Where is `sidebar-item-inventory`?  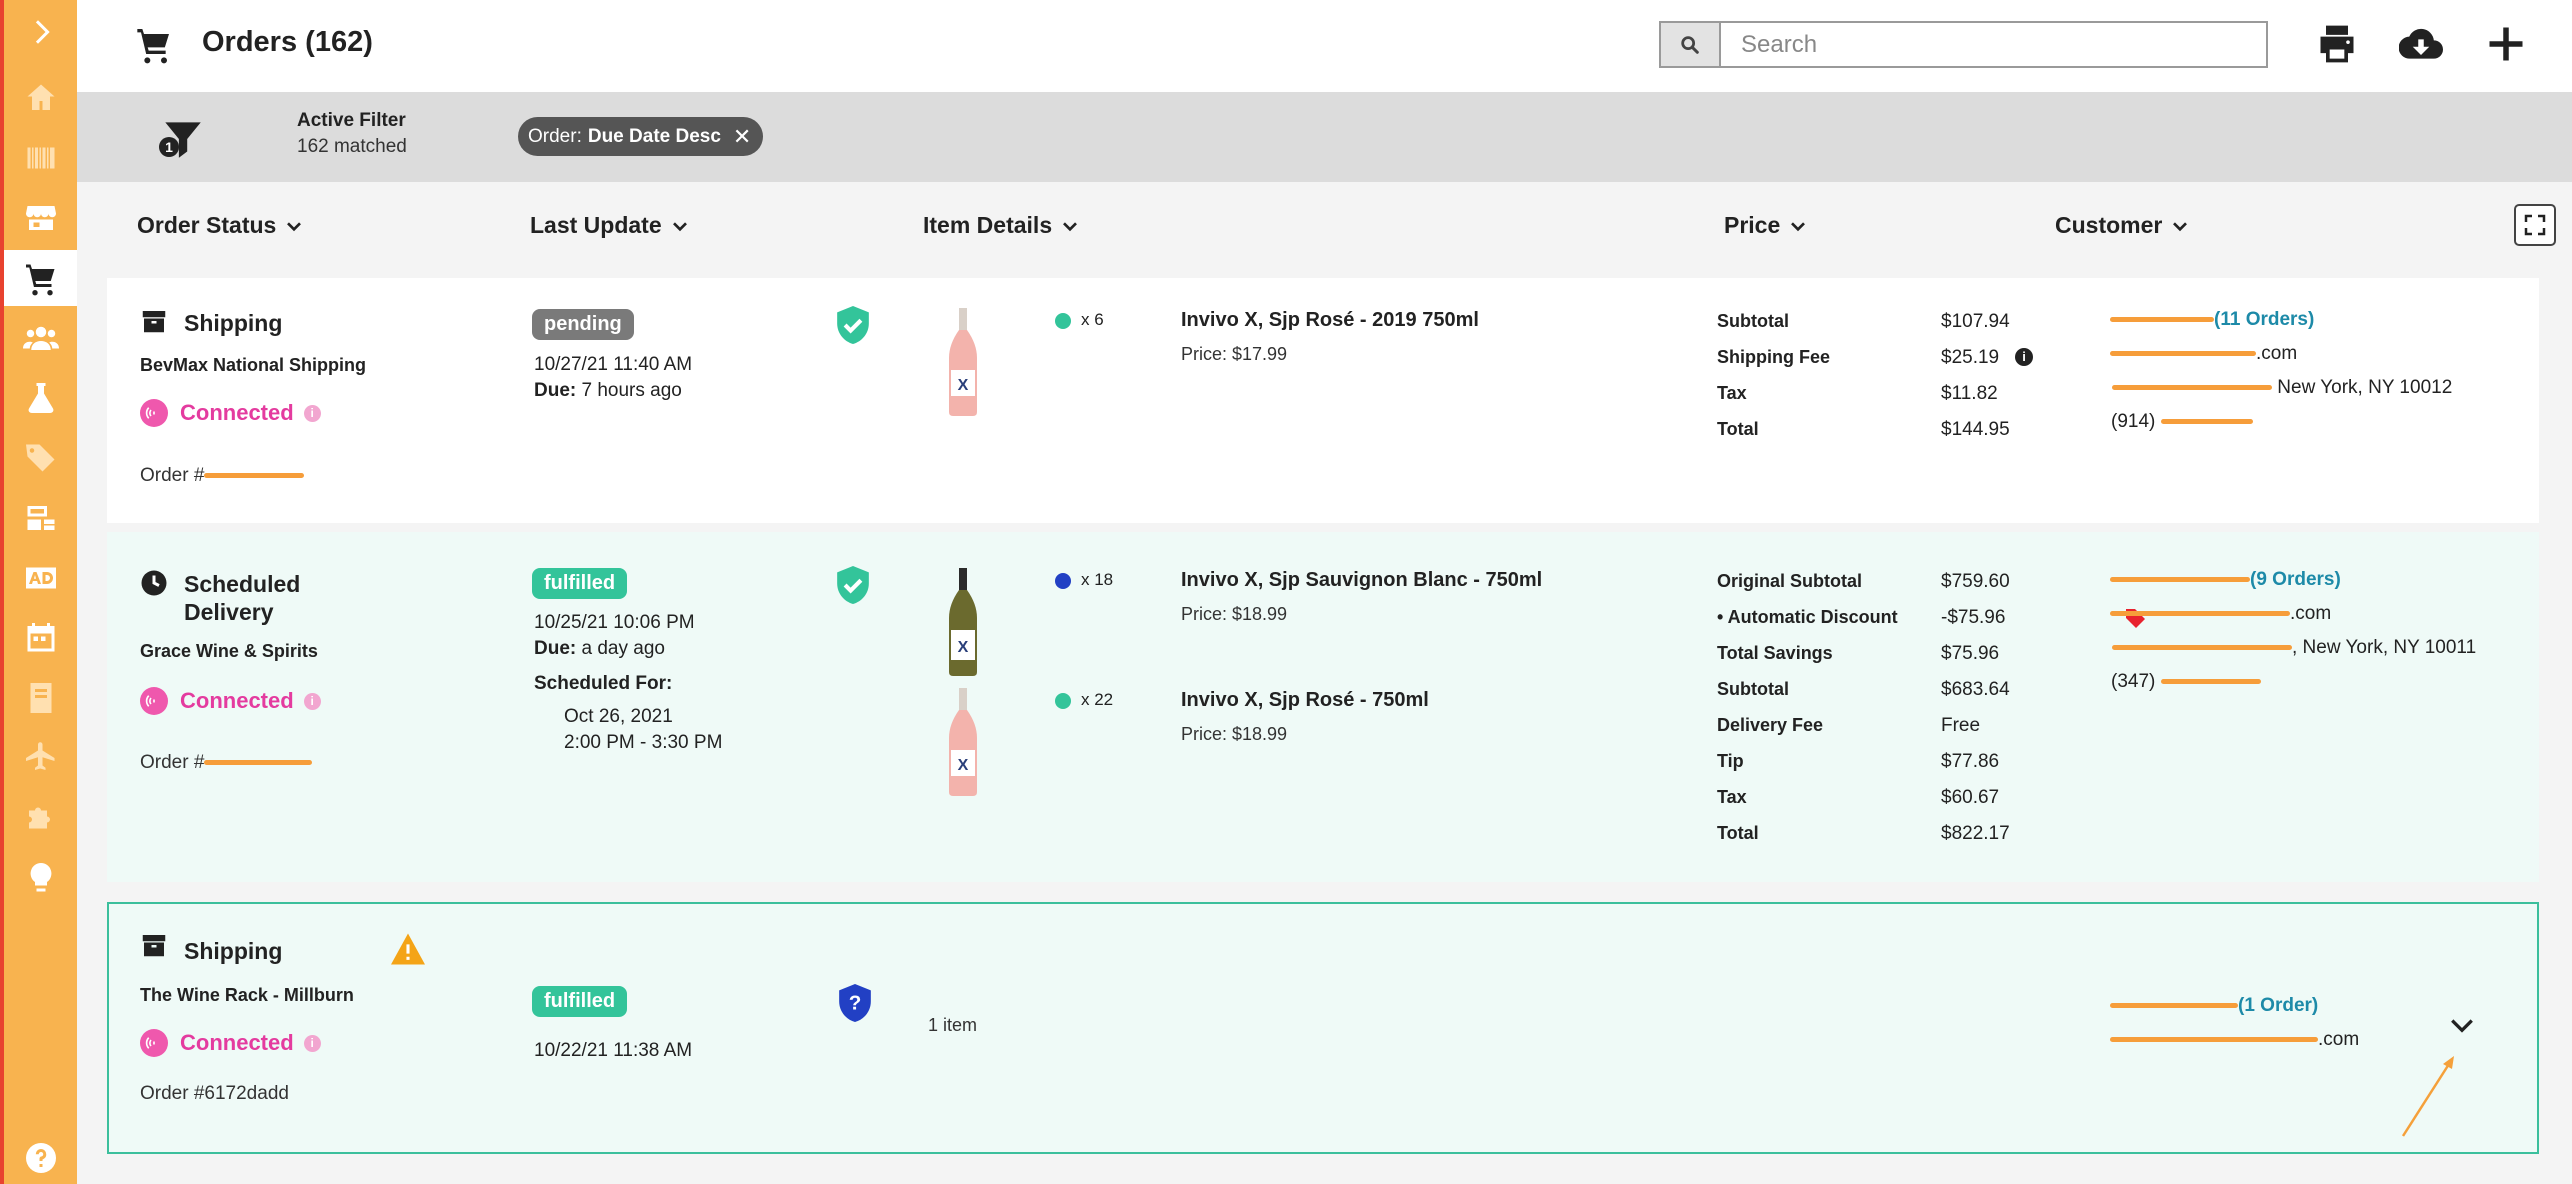
sidebar-item-inventory is located at coordinates (40, 518).